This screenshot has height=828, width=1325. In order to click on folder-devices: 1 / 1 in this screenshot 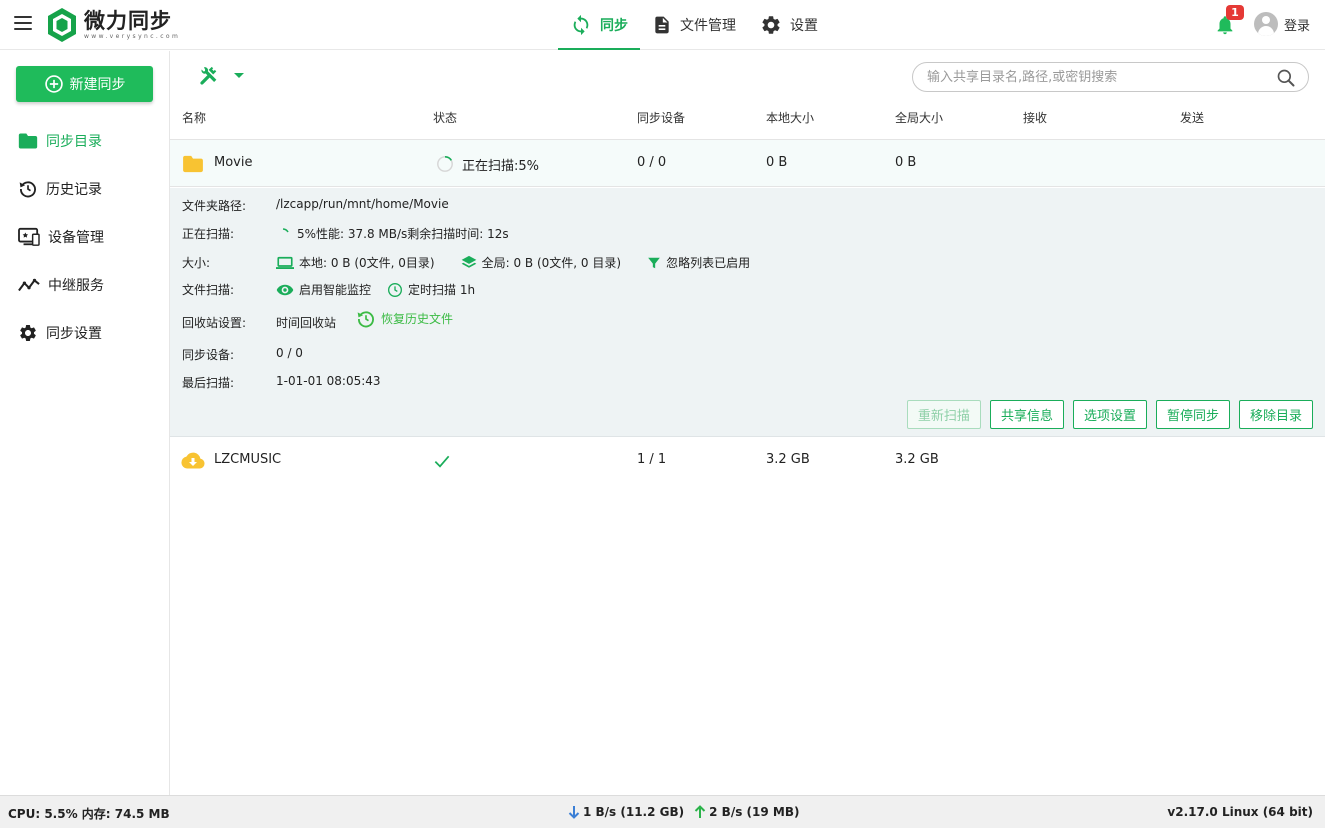, I will do `click(652, 459)`.